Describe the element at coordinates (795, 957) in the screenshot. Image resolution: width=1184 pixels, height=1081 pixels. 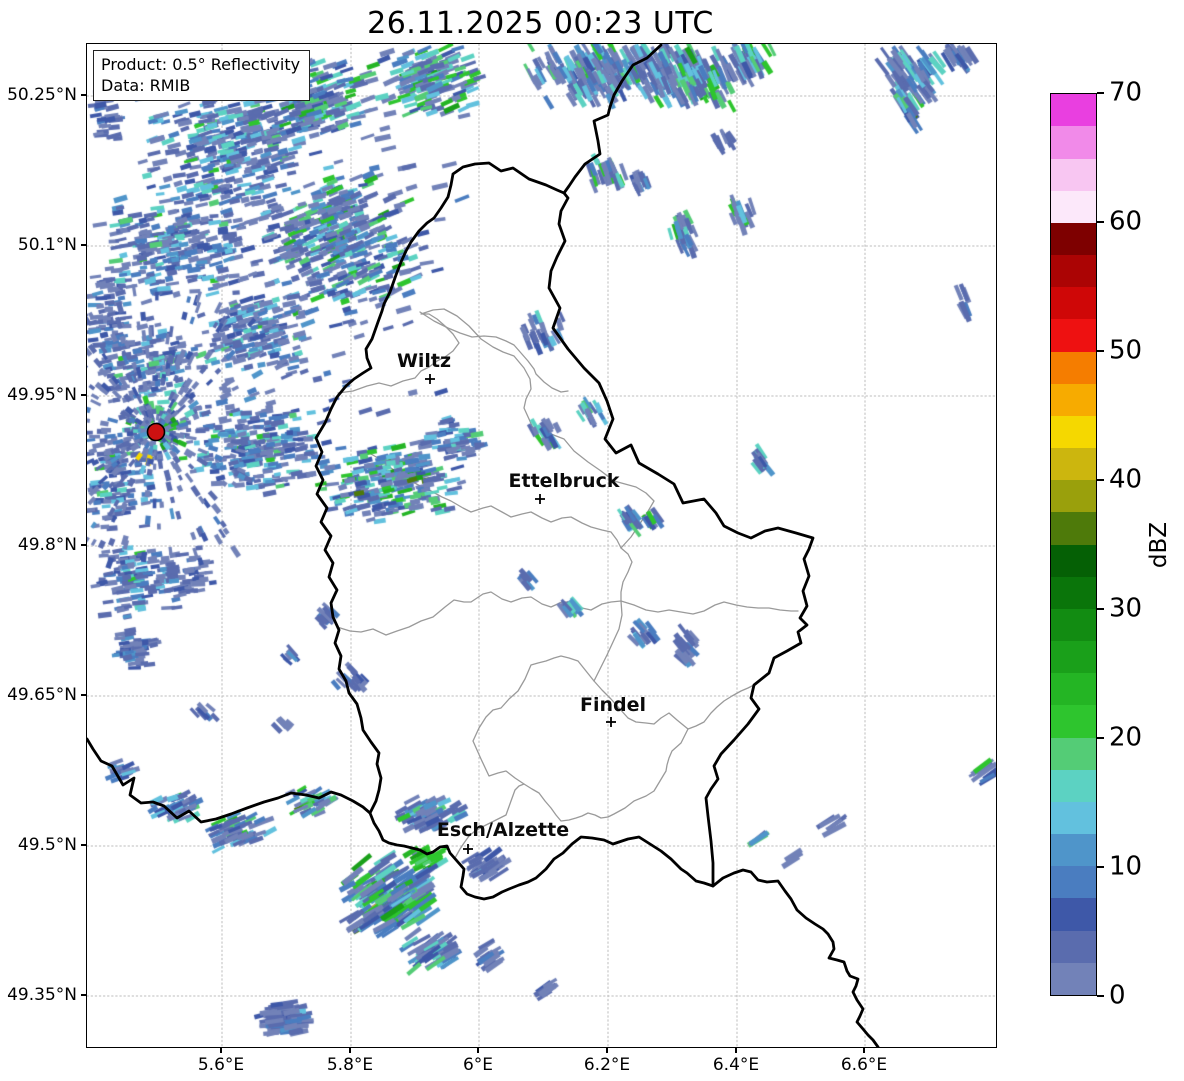
I see `country-border-france-germany` at that location.